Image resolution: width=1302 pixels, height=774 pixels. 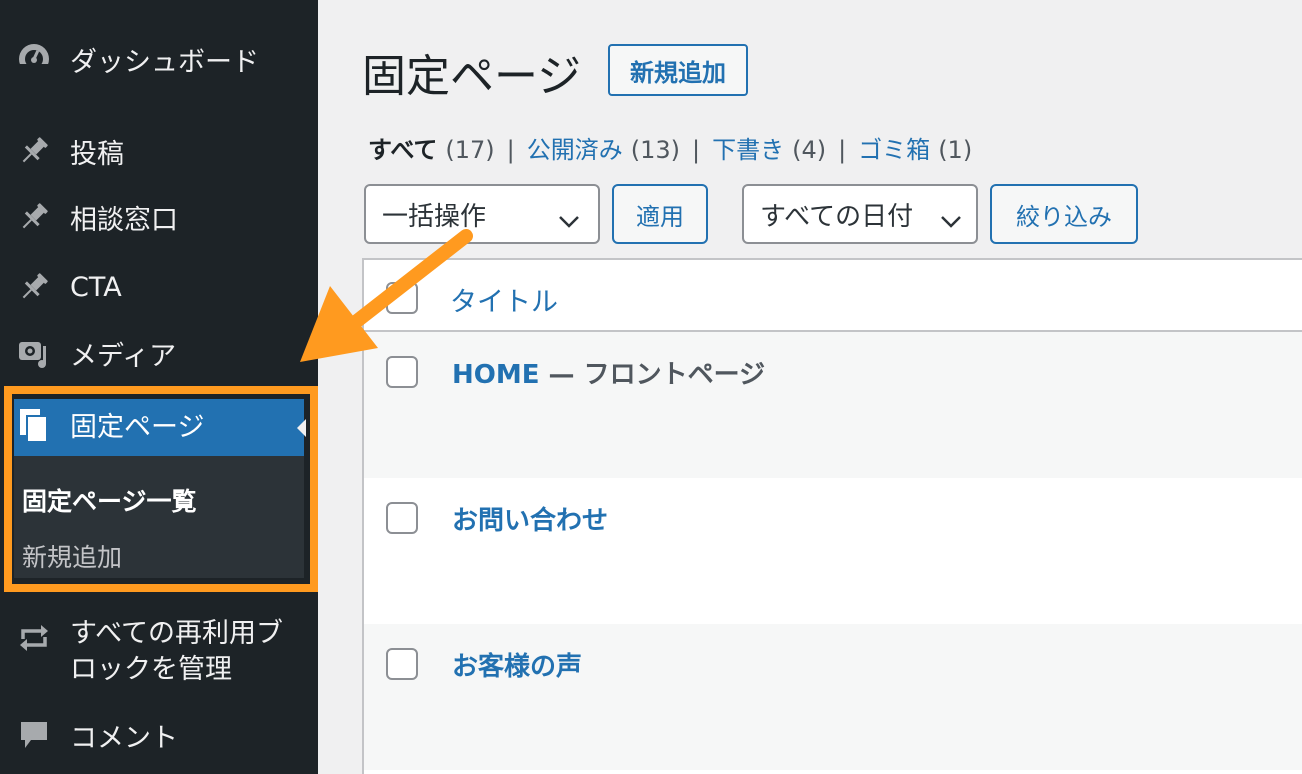 I want to click on sidebar-item-label: メディア, so click(x=123, y=356).